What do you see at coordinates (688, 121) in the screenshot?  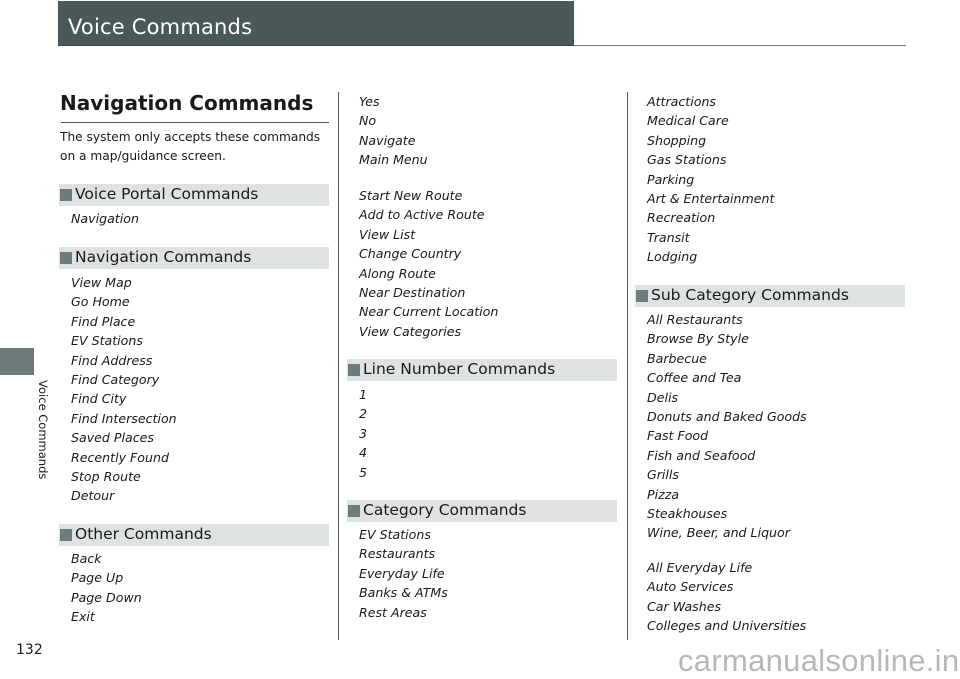 I see `command-item: Medical Care` at bounding box center [688, 121].